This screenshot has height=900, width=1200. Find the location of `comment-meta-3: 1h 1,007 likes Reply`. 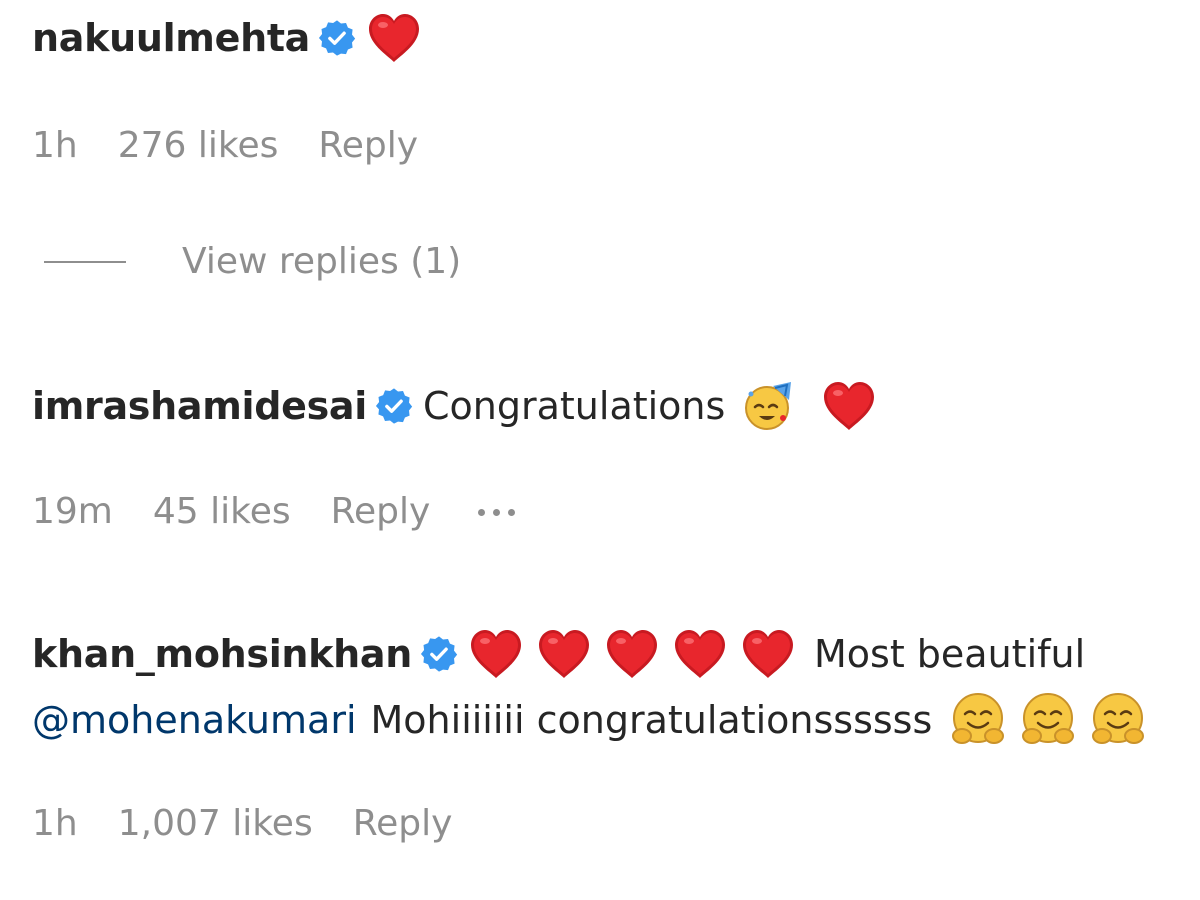

comment-meta-3: 1h 1,007 likes Reply is located at coordinates (262, 824).